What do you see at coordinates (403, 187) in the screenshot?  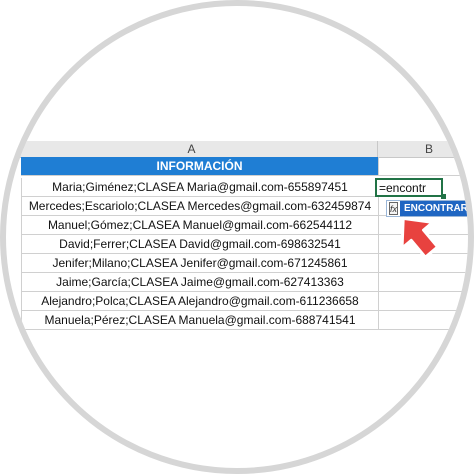 I see `formula-text: =encontr` at bounding box center [403, 187].